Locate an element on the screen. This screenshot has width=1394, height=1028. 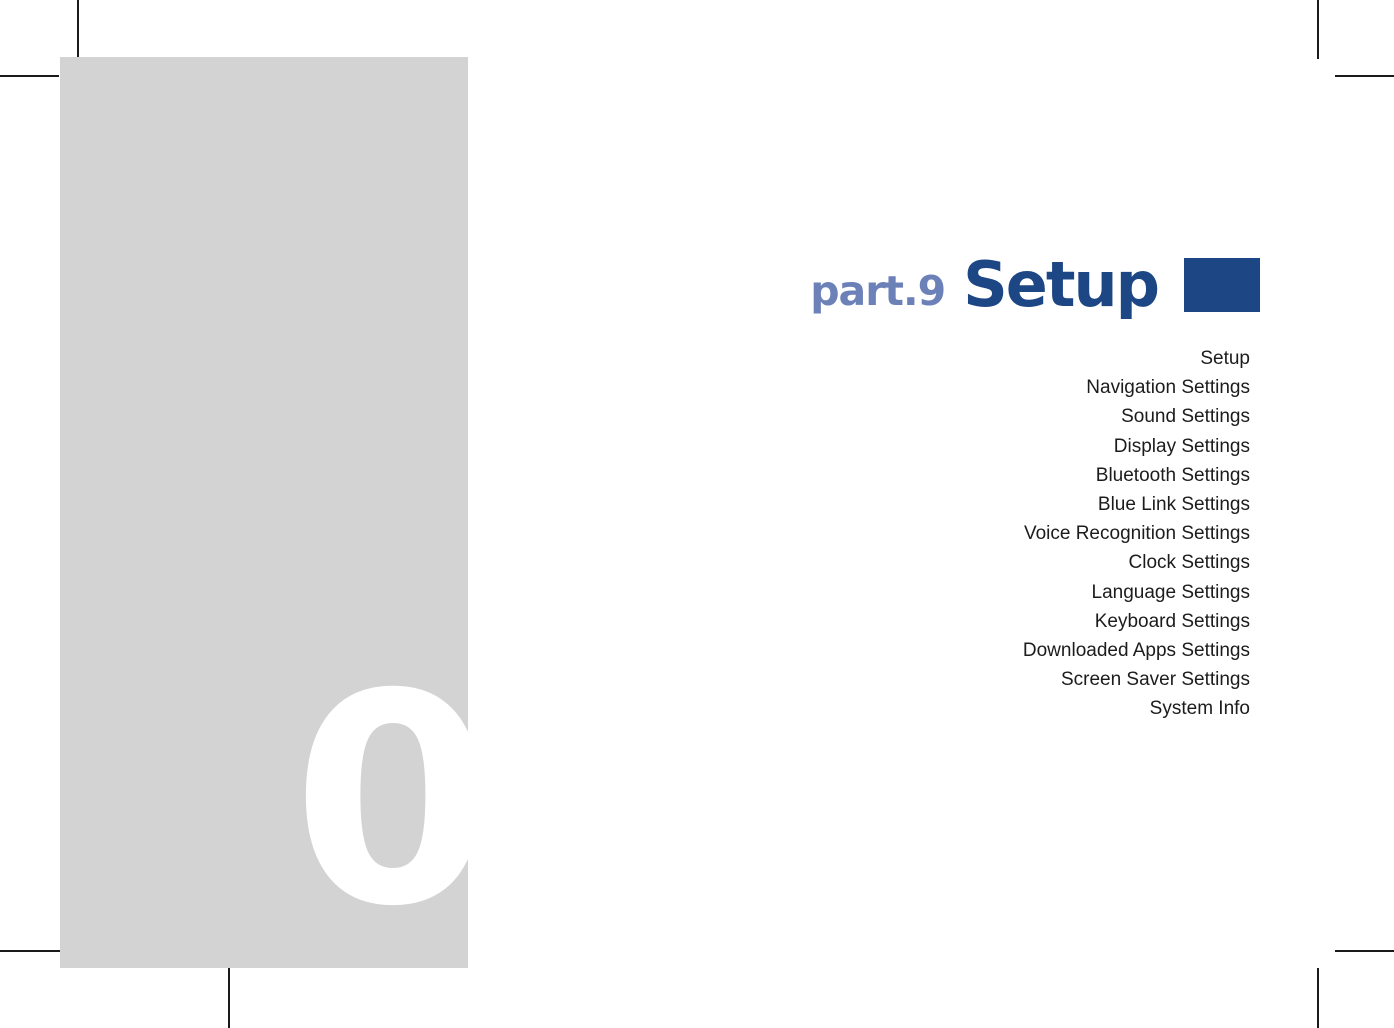
list-item: Navigation Settings is located at coordinates (975, 387).